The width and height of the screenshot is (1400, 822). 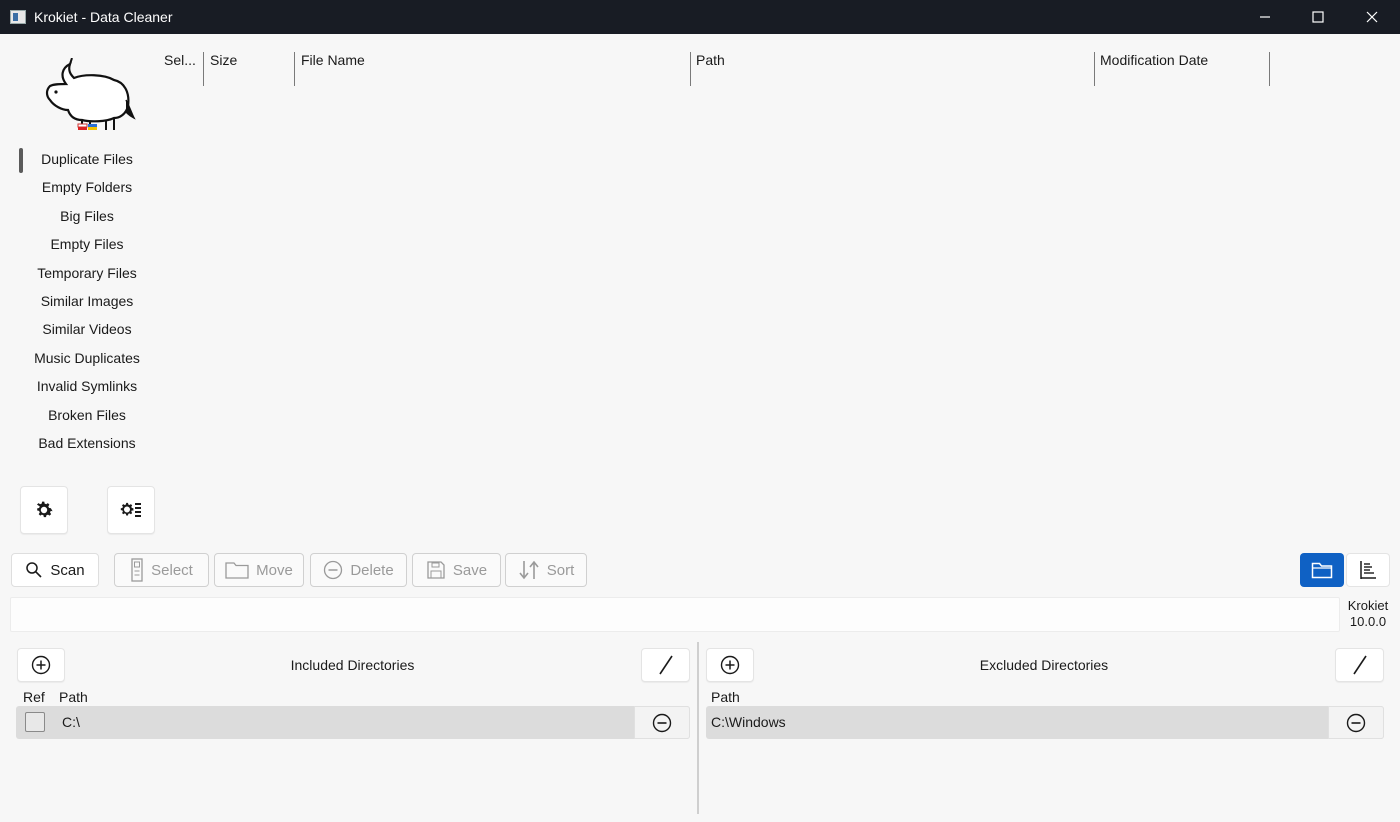 I want to click on sidebar-item-similar-images: Similar Images, so click(x=87, y=301).